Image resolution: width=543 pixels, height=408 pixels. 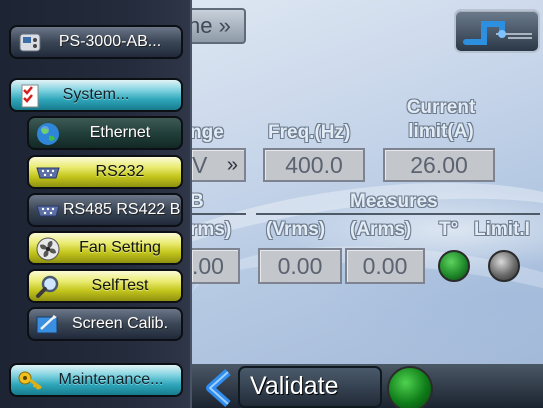 What do you see at coordinates (215, 266) in the screenshot?
I see `partial-measure-field: .00` at bounding box center [215, 266].